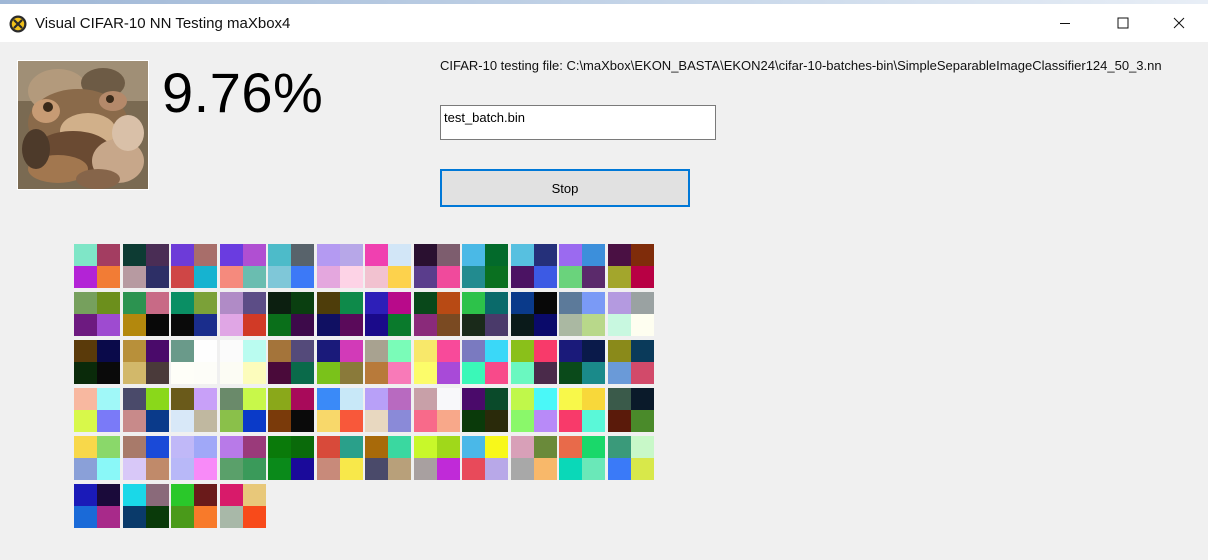 This screenshot has height=560, width=1208. I want to click on batch-file-input: test_batch.bin, so click(578, 122).